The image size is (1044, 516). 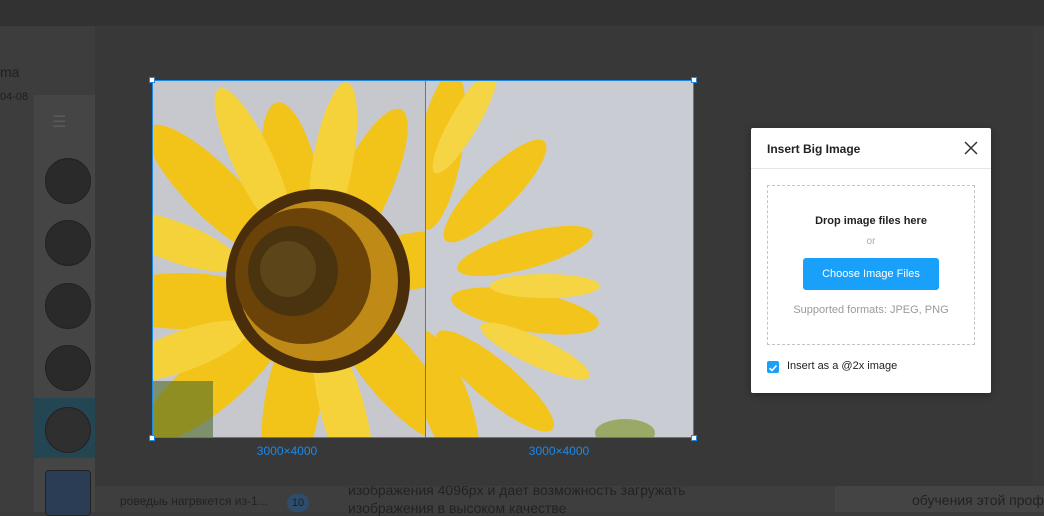 What do you see at coordinates (61, 123) in the screenshot?
I see `menu-icon: ☰` at bounding box center [61, 123].